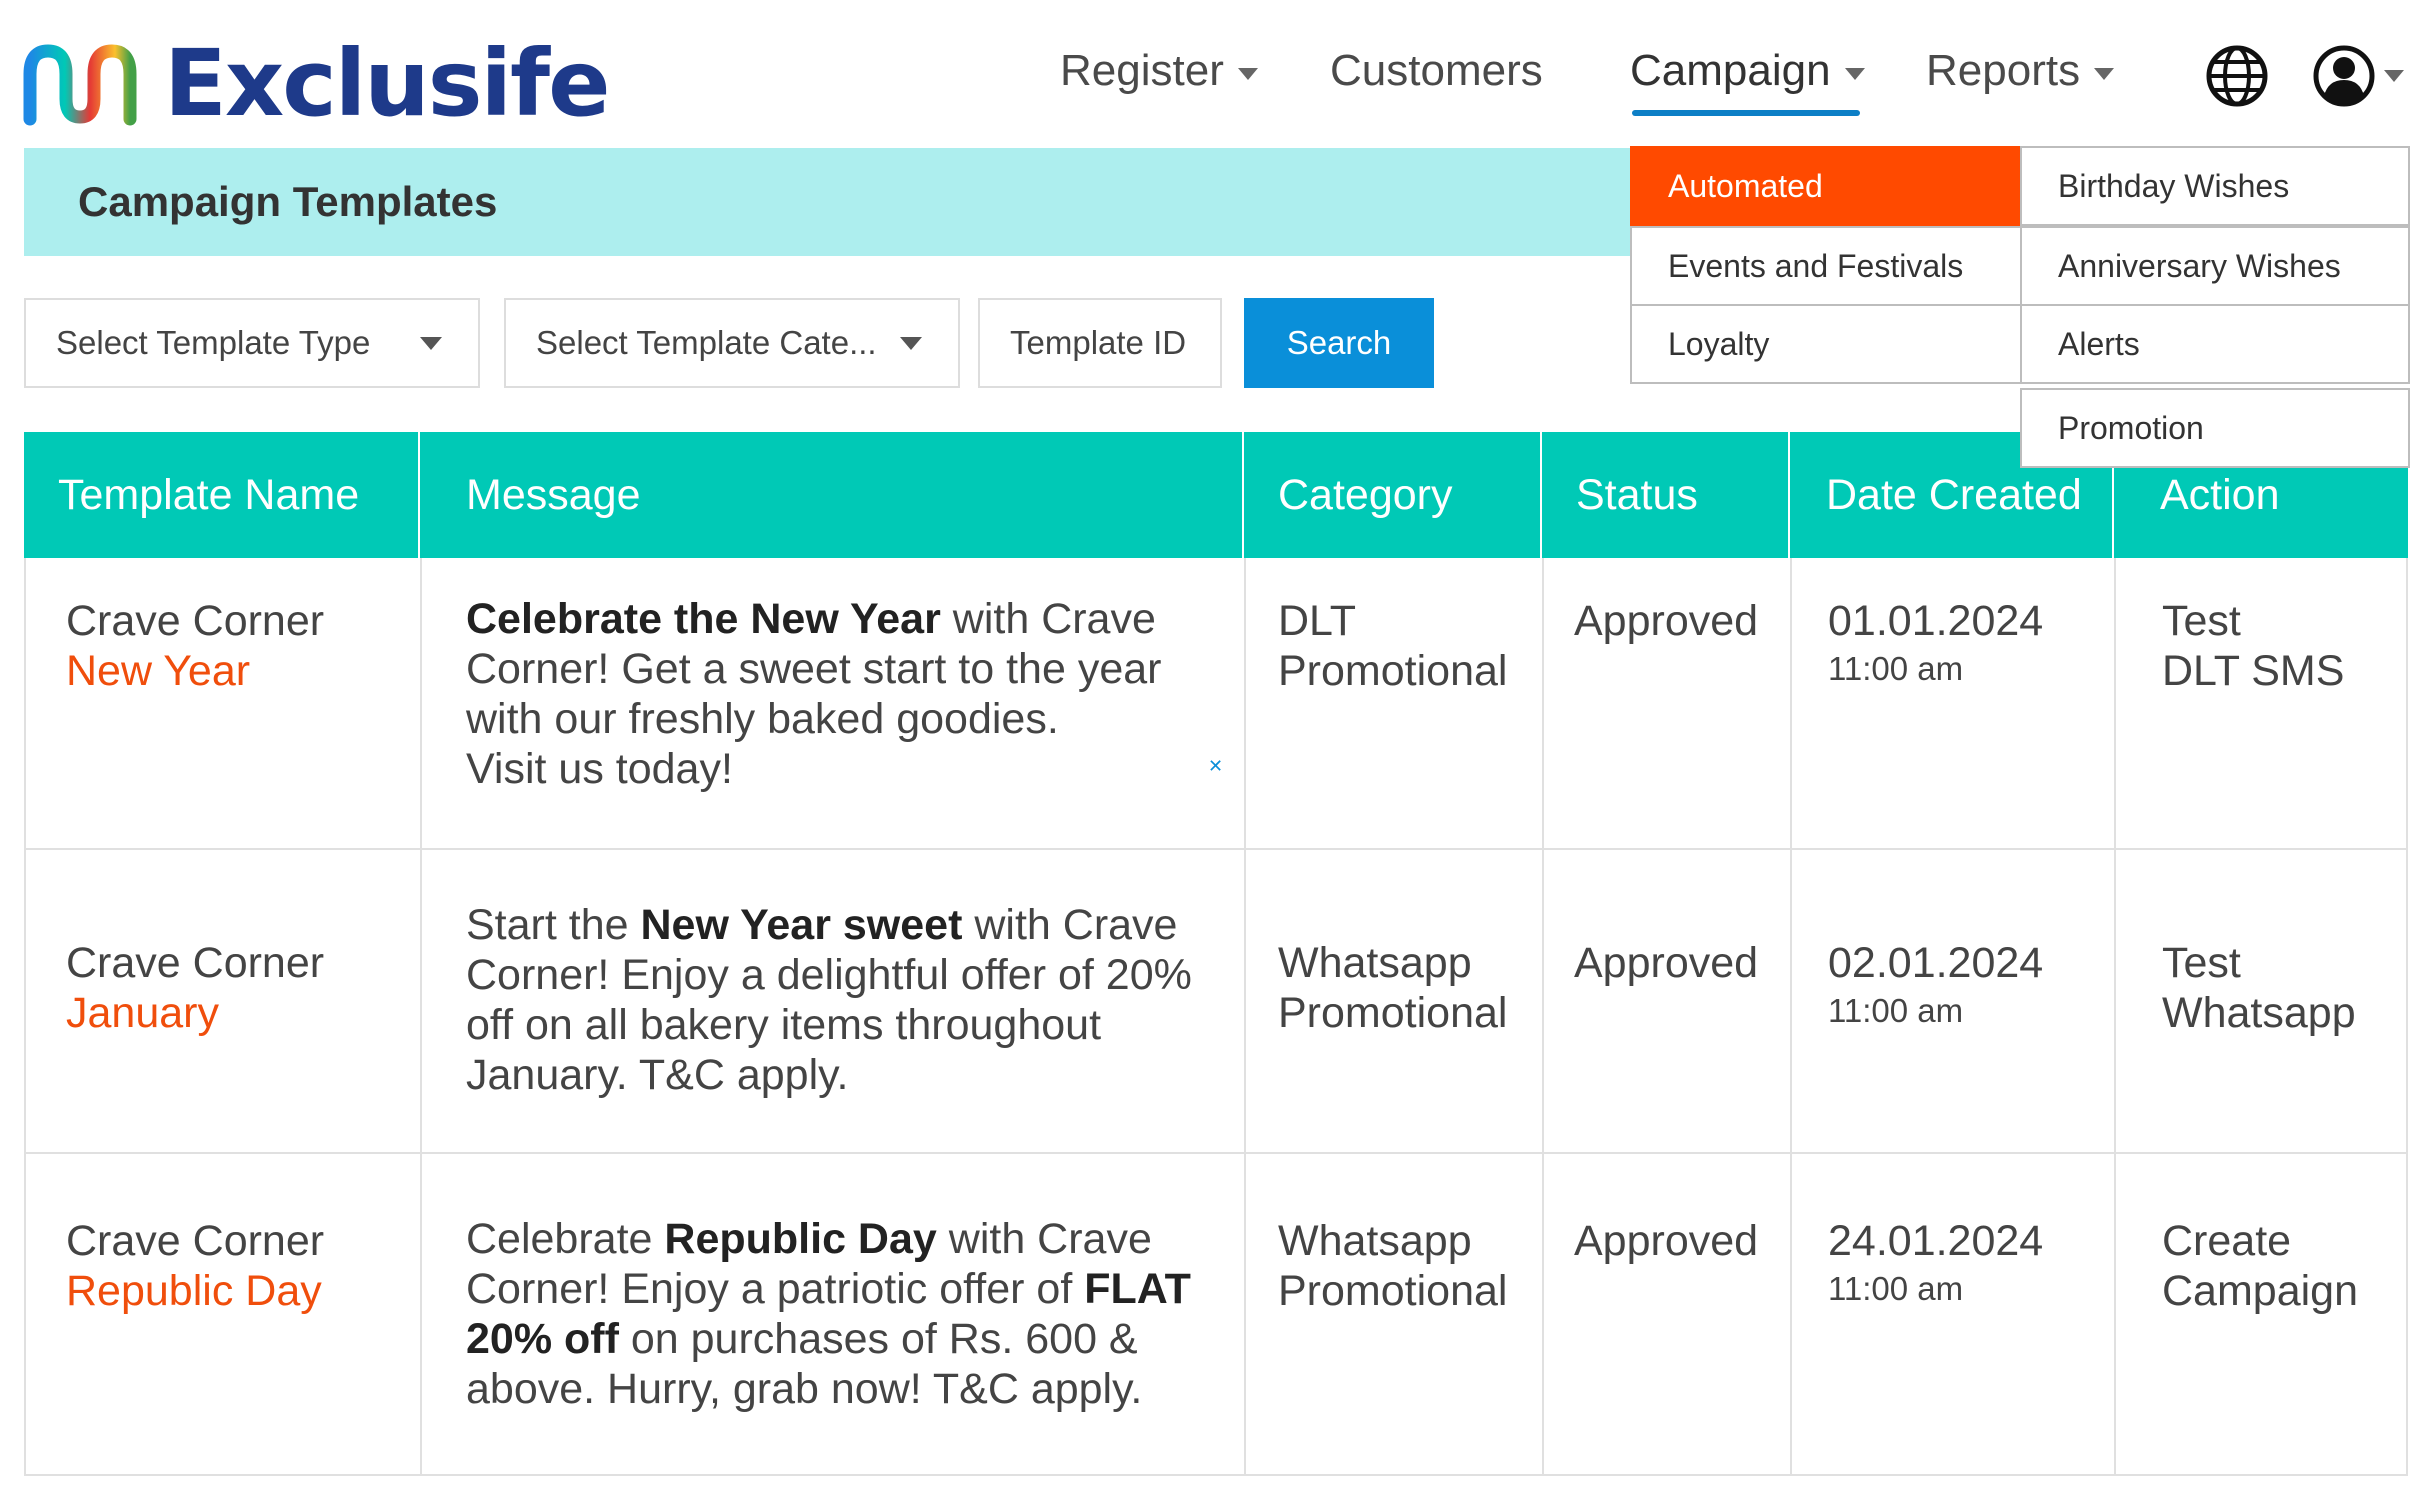 This screenshot has width=2430, height=1500. I want to click on date-text: 01.01.2024, so click(1936, 621).